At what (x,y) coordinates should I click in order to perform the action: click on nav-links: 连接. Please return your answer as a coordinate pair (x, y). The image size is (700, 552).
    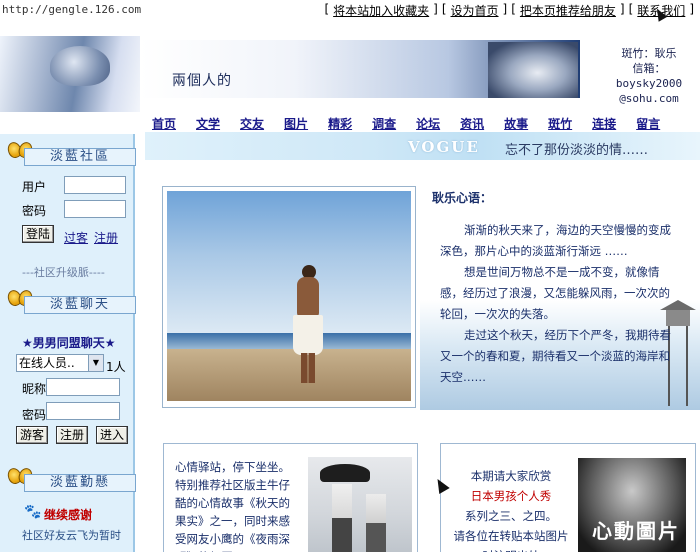
    Looking at the image, I should click on (604, 123).